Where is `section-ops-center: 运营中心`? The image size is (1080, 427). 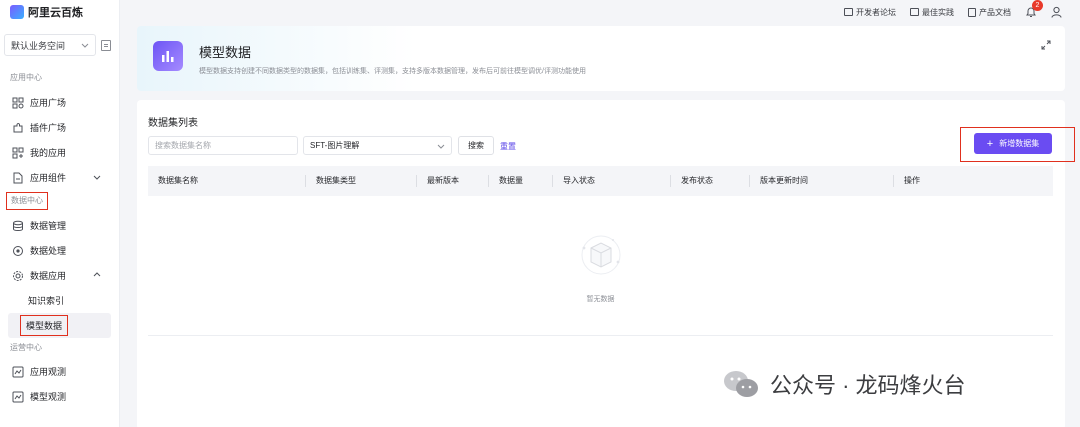 section-ops-center: 运营中心 is located at coordinates (26, 347).